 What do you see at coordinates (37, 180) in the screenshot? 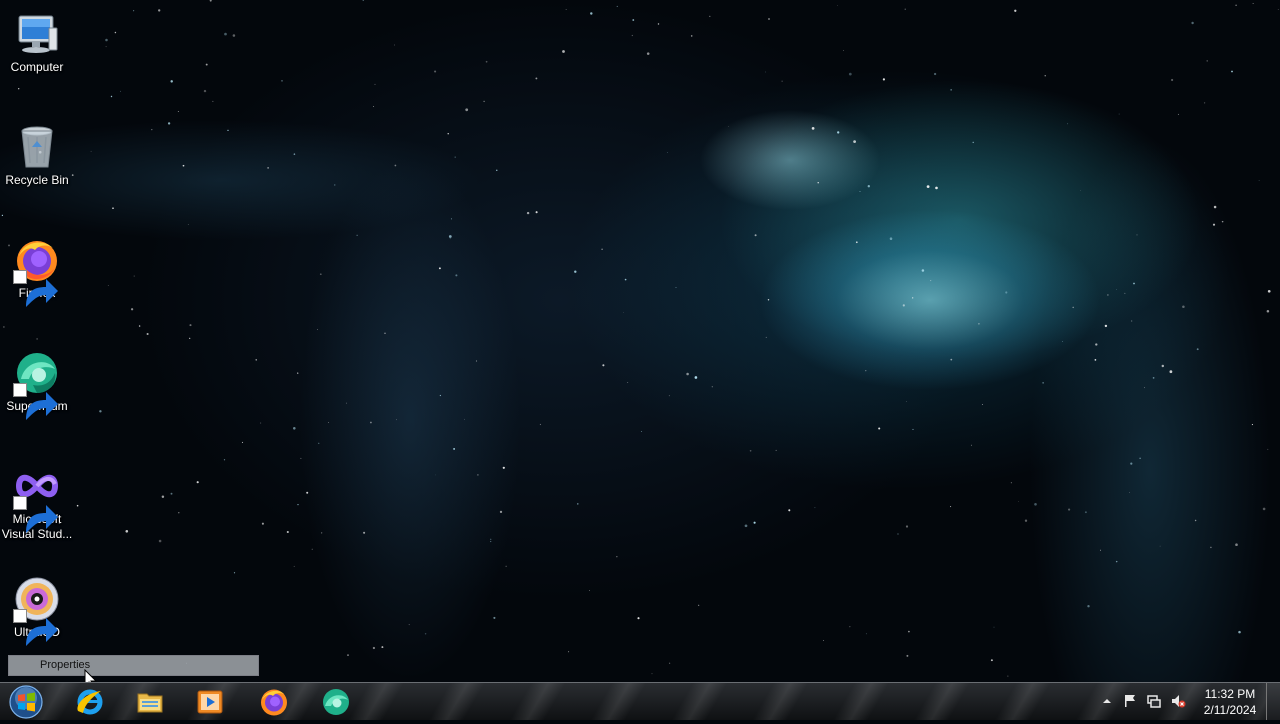
I see `desktop-icon-label: Recycle Bin` at bounding box center [37, 180].